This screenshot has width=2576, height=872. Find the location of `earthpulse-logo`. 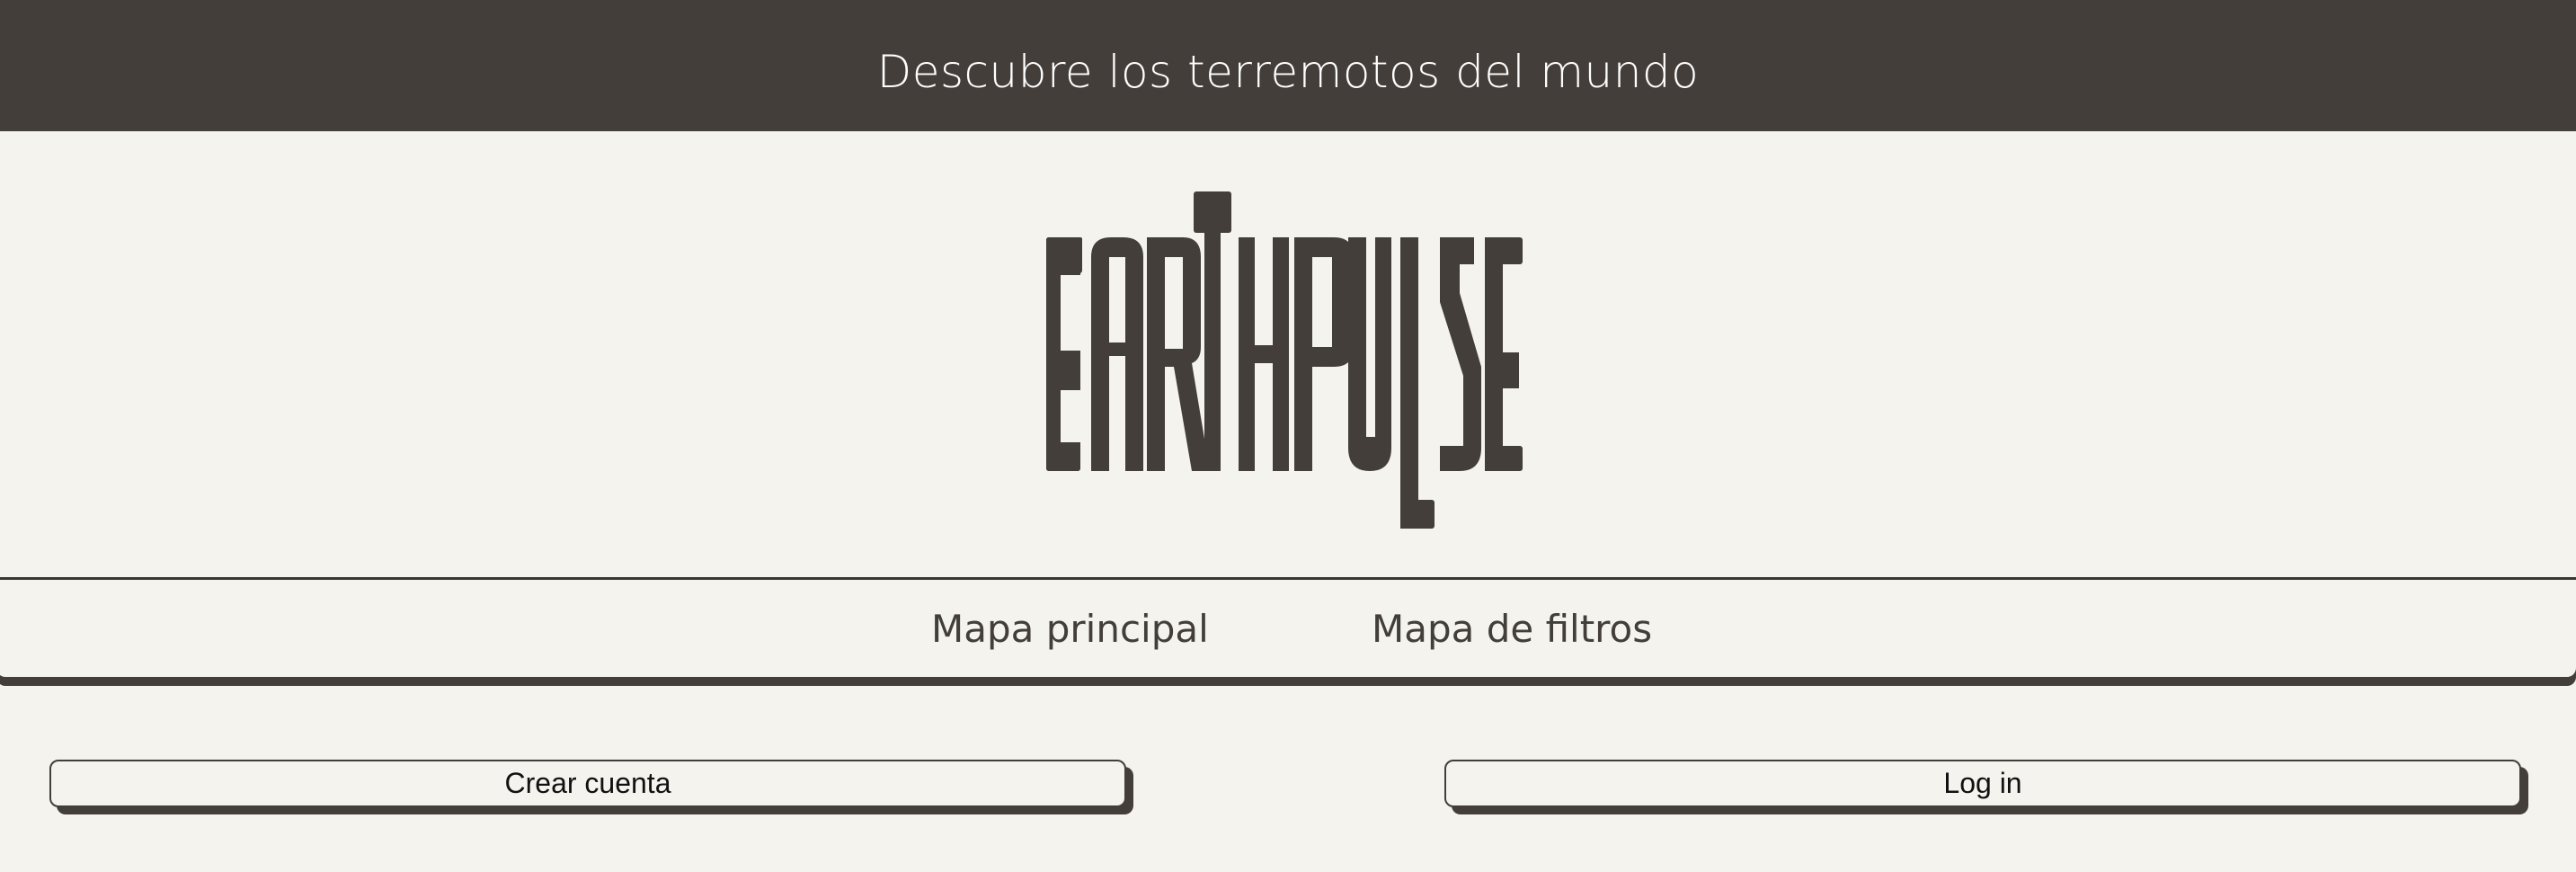

earthpulse-logo is located at coordinates (1284, 360).